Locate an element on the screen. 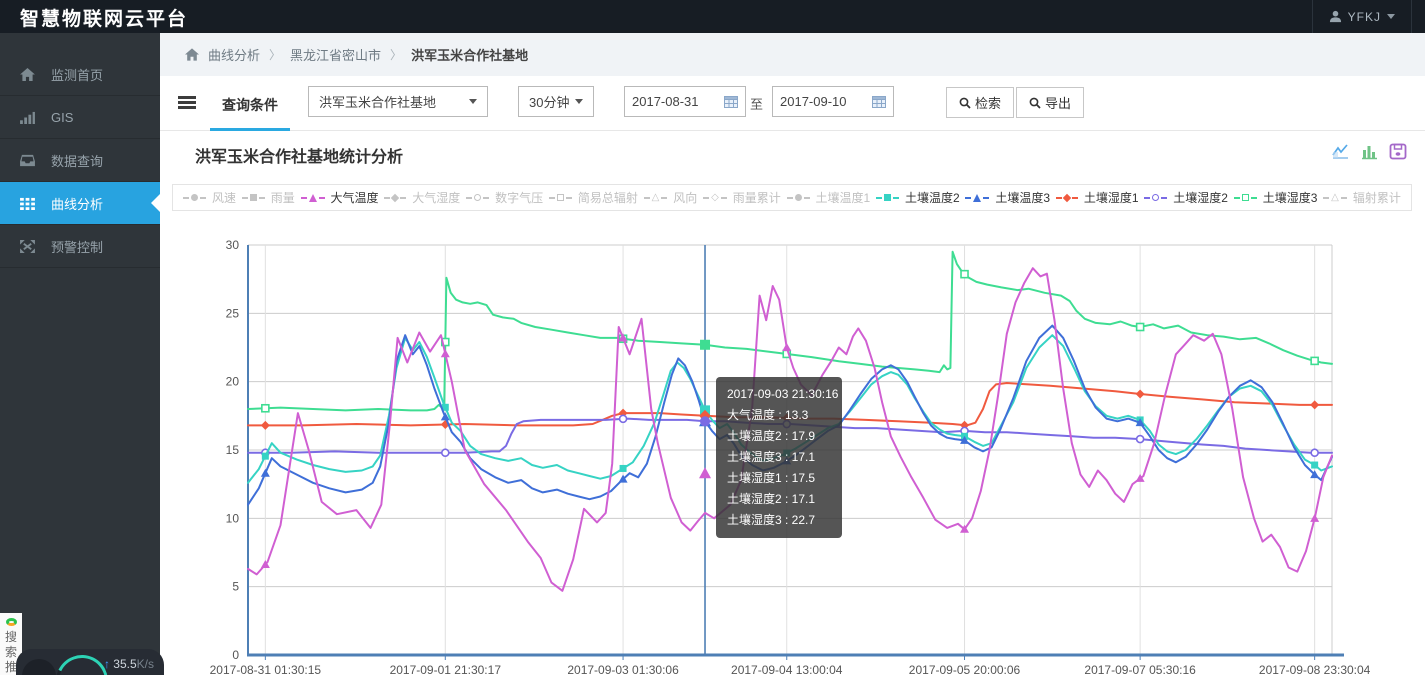  y-axis-label: 0 is located at coordinates (235, 655).